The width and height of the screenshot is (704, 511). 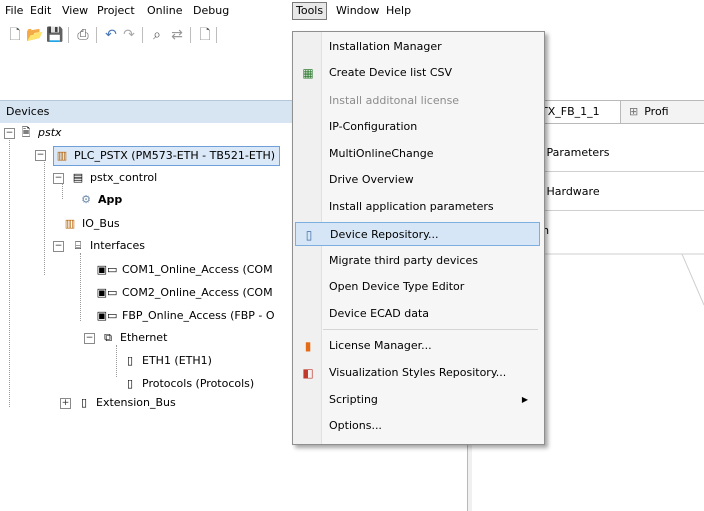 I want to click on tree-item-label: pstx_control, so click(x=124, y=177).